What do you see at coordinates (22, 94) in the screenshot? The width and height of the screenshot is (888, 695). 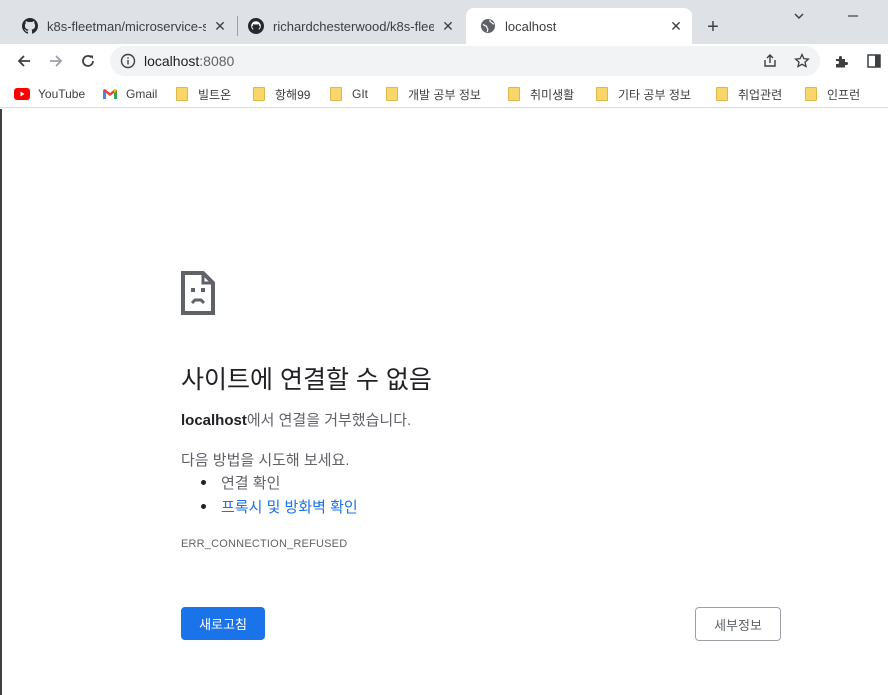 I see `youtube-icon` at bounding box center [22, 94].